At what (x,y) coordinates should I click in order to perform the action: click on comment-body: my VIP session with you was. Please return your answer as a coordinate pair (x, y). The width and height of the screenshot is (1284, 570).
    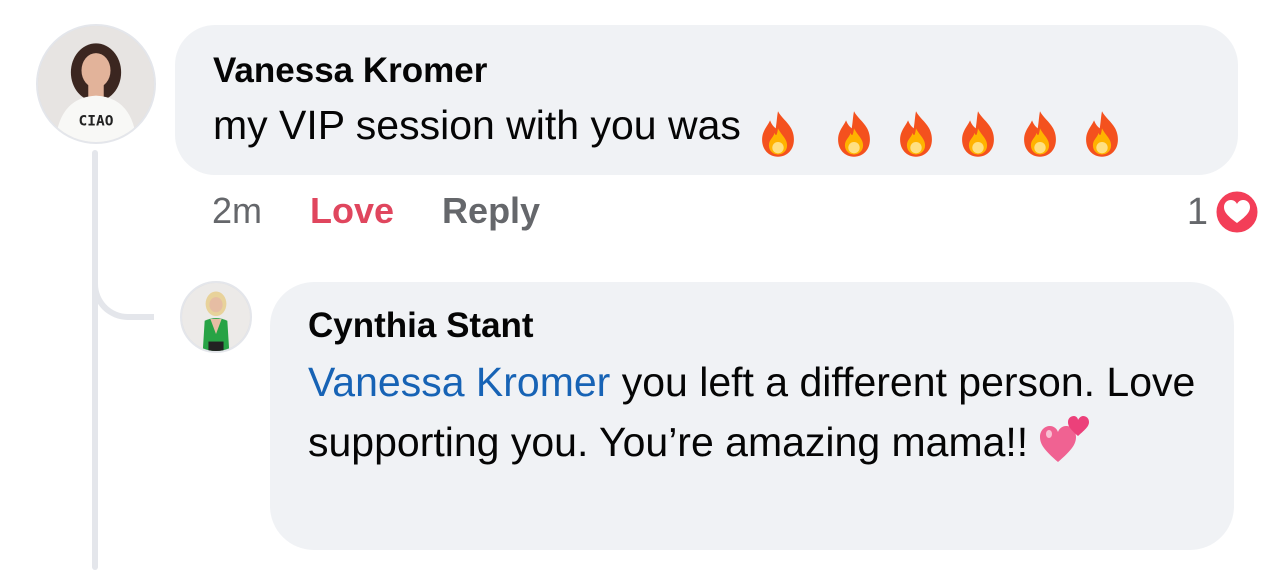
    Looking at the image, I should click on (477, 125).